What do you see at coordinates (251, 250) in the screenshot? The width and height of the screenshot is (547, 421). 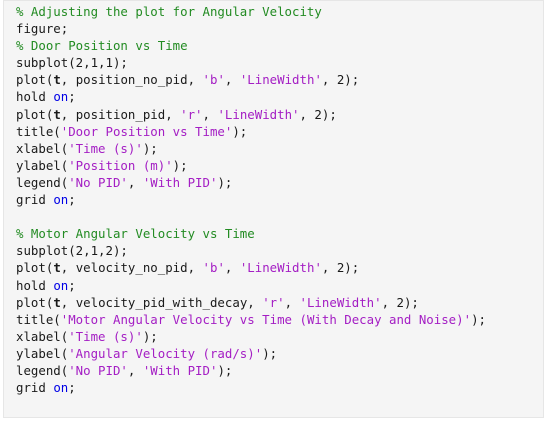 I see `code-line: subplot(2,1,2);` at bounding box center [251, 250].